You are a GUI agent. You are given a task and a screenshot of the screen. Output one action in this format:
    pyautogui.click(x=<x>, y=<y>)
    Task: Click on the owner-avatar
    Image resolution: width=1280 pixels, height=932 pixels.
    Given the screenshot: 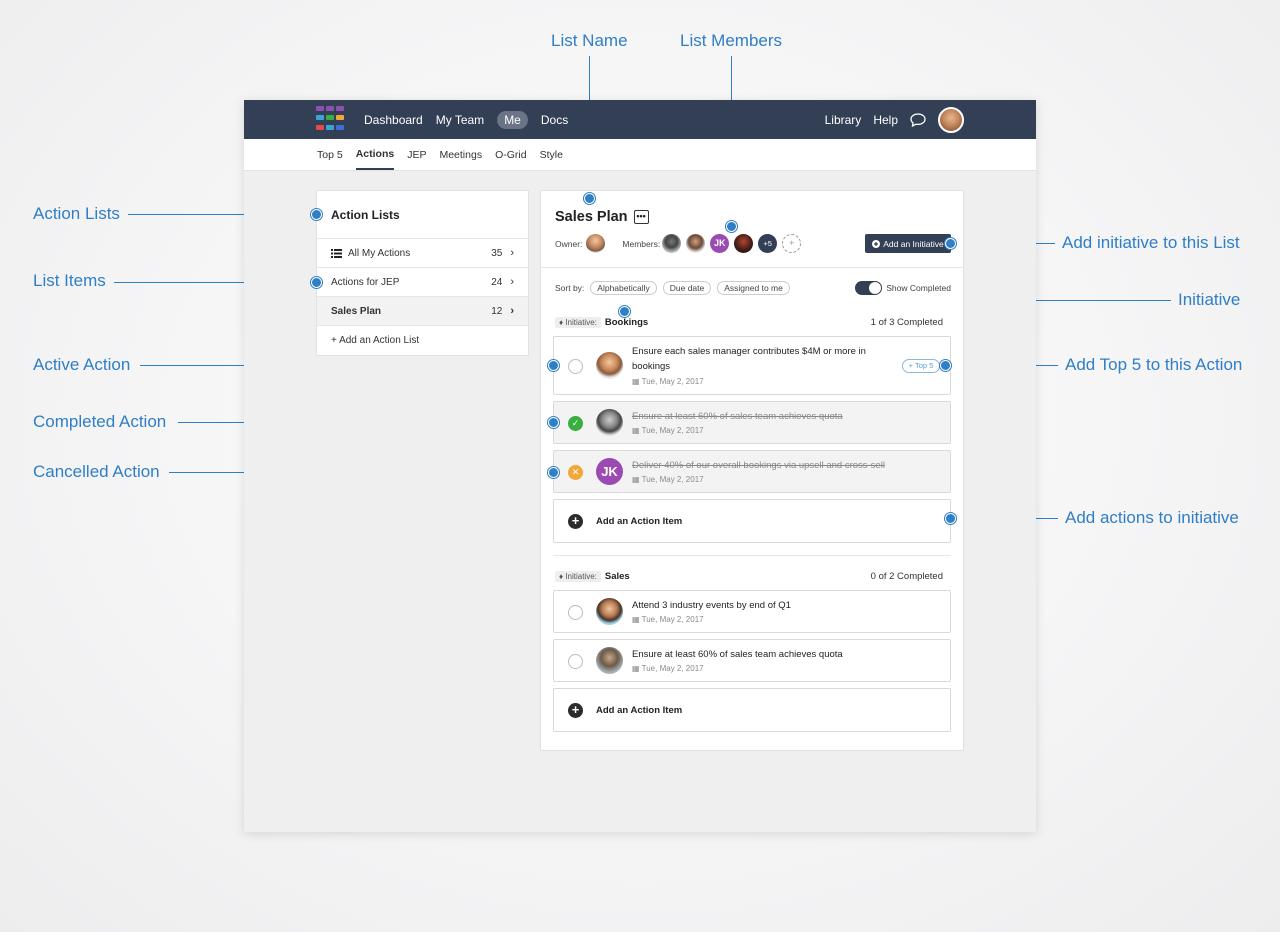 What is the action you would take?
    pyautogui.click(x=596, y=243)
    